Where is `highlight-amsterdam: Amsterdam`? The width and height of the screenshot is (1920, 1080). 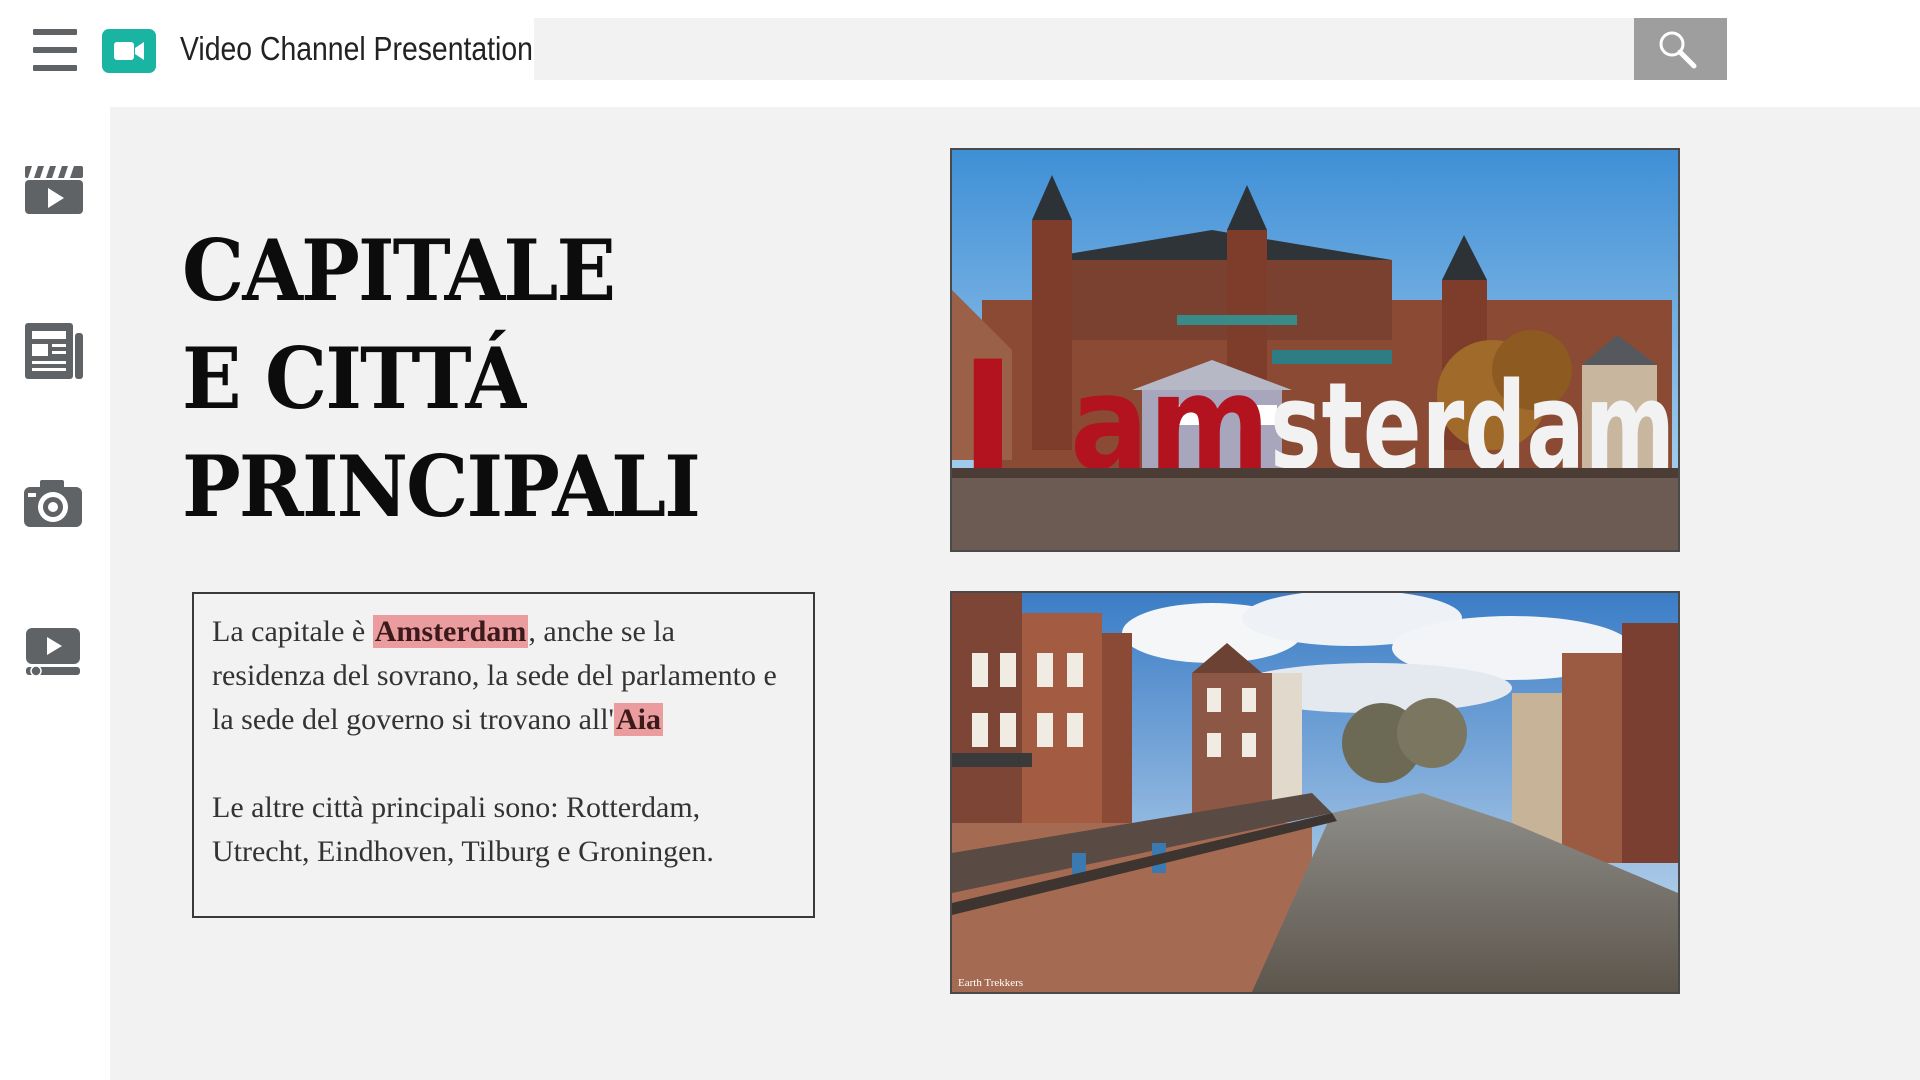
highlight-amsterdam: Amsterdam is located at coordinates (450, 631).